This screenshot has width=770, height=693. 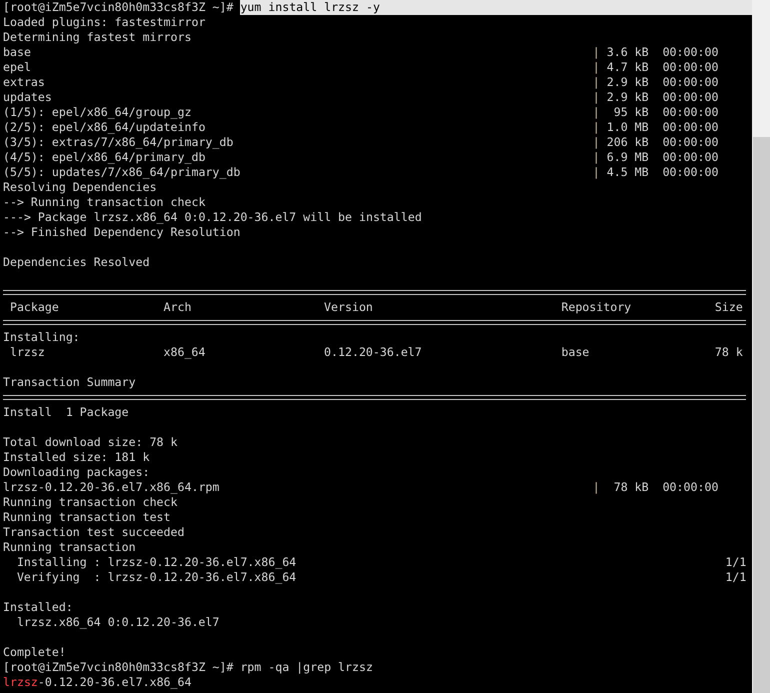 I want to click on output-line: Running transaction test, so click(x=87, y=517).